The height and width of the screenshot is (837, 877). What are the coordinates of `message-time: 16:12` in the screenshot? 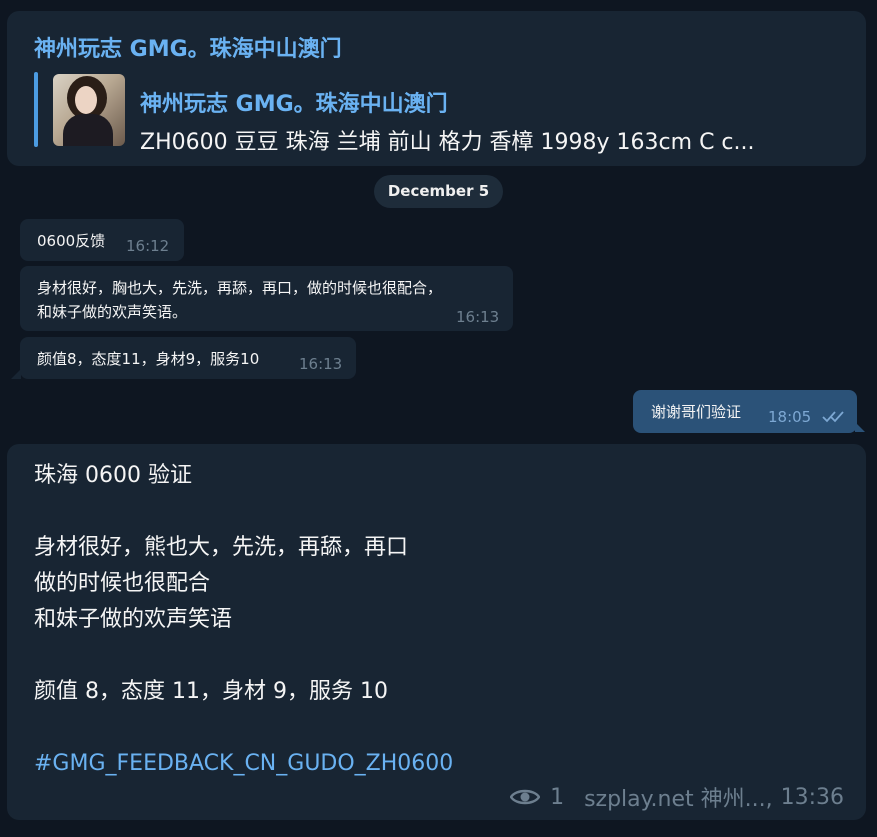 It's located at (148, 246).